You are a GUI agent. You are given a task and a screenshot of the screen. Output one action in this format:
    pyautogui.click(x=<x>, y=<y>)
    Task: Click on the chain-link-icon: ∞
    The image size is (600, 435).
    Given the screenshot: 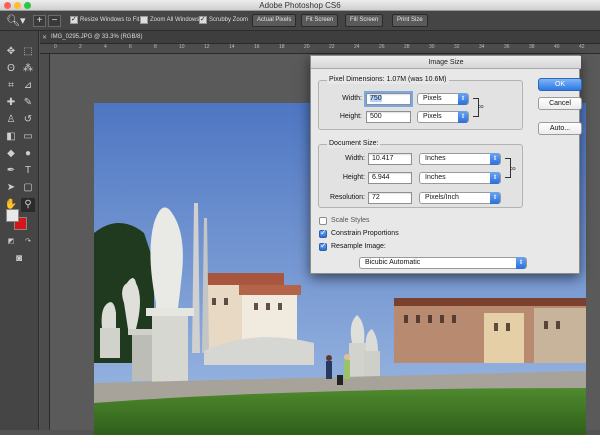 What is the action you would take?
    pyautogui.click(x=481, y=106)
    